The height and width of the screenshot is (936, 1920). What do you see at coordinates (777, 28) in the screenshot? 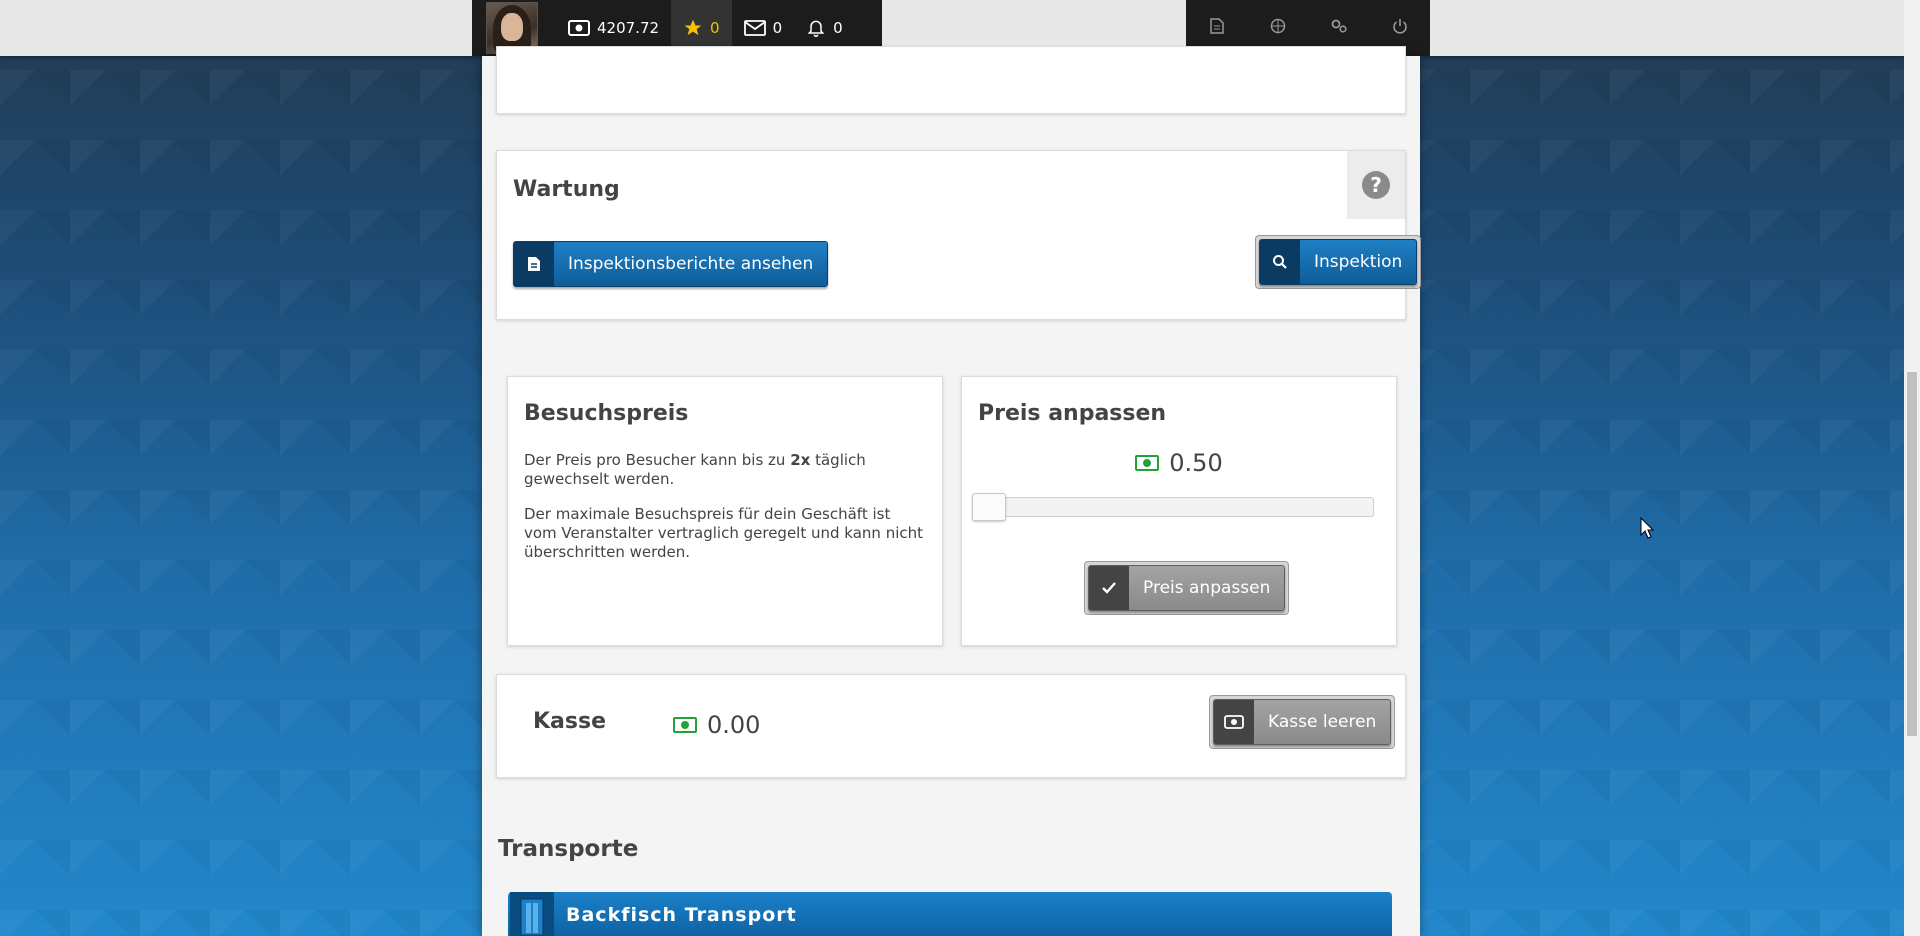
I see `messages-count: 0` at bounding box center [777, 28].